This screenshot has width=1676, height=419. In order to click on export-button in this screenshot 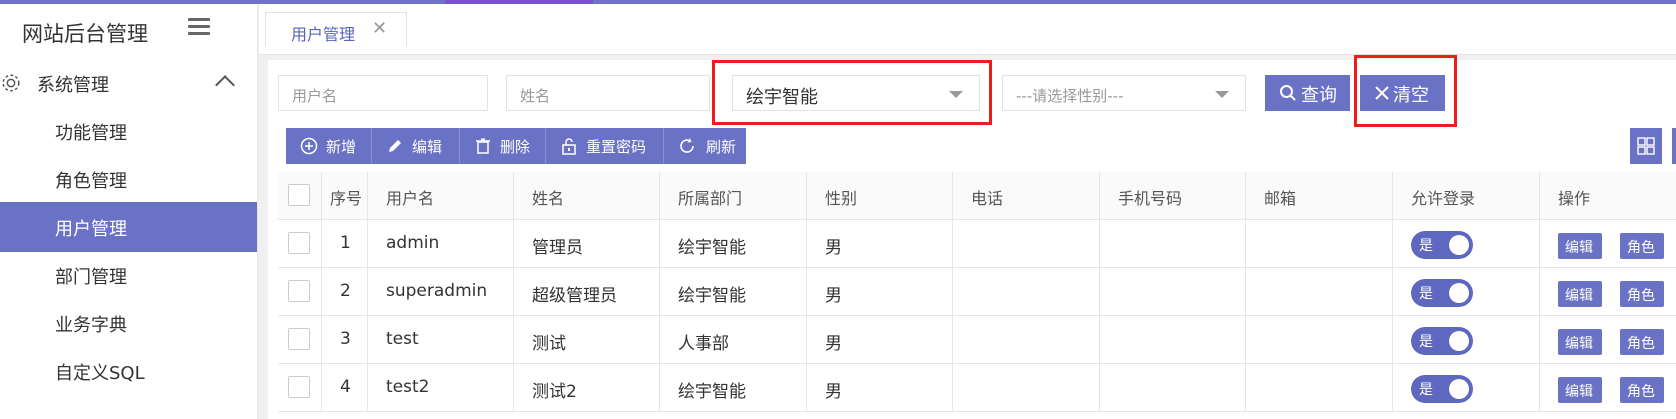, I will do `click(1674, 146)`.